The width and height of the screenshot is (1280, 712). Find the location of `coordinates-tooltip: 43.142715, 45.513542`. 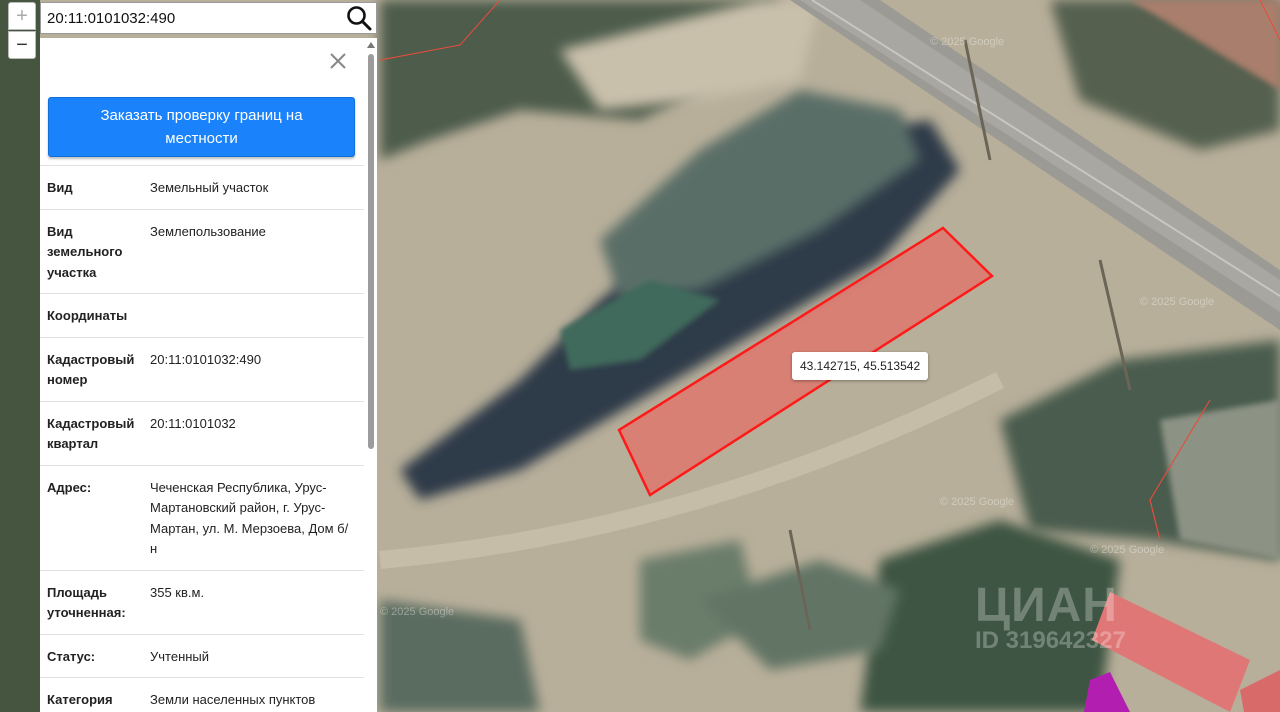

coordinates-tooltip: 43.142715, 45.513542 is located at coordinates (860, 366).